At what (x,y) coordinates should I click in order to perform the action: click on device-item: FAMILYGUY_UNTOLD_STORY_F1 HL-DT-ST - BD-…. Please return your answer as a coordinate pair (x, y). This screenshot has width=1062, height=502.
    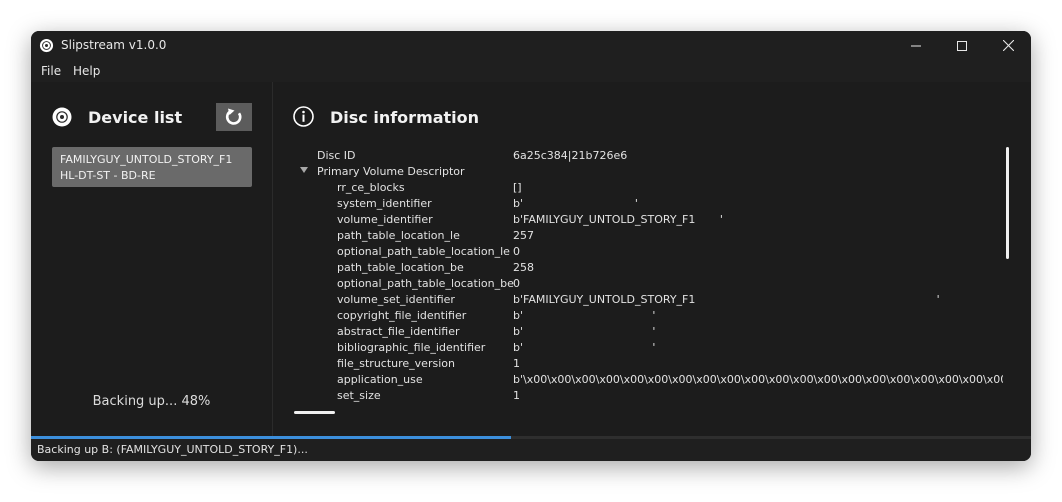
    Looking at the image, I should click on (152, 167).